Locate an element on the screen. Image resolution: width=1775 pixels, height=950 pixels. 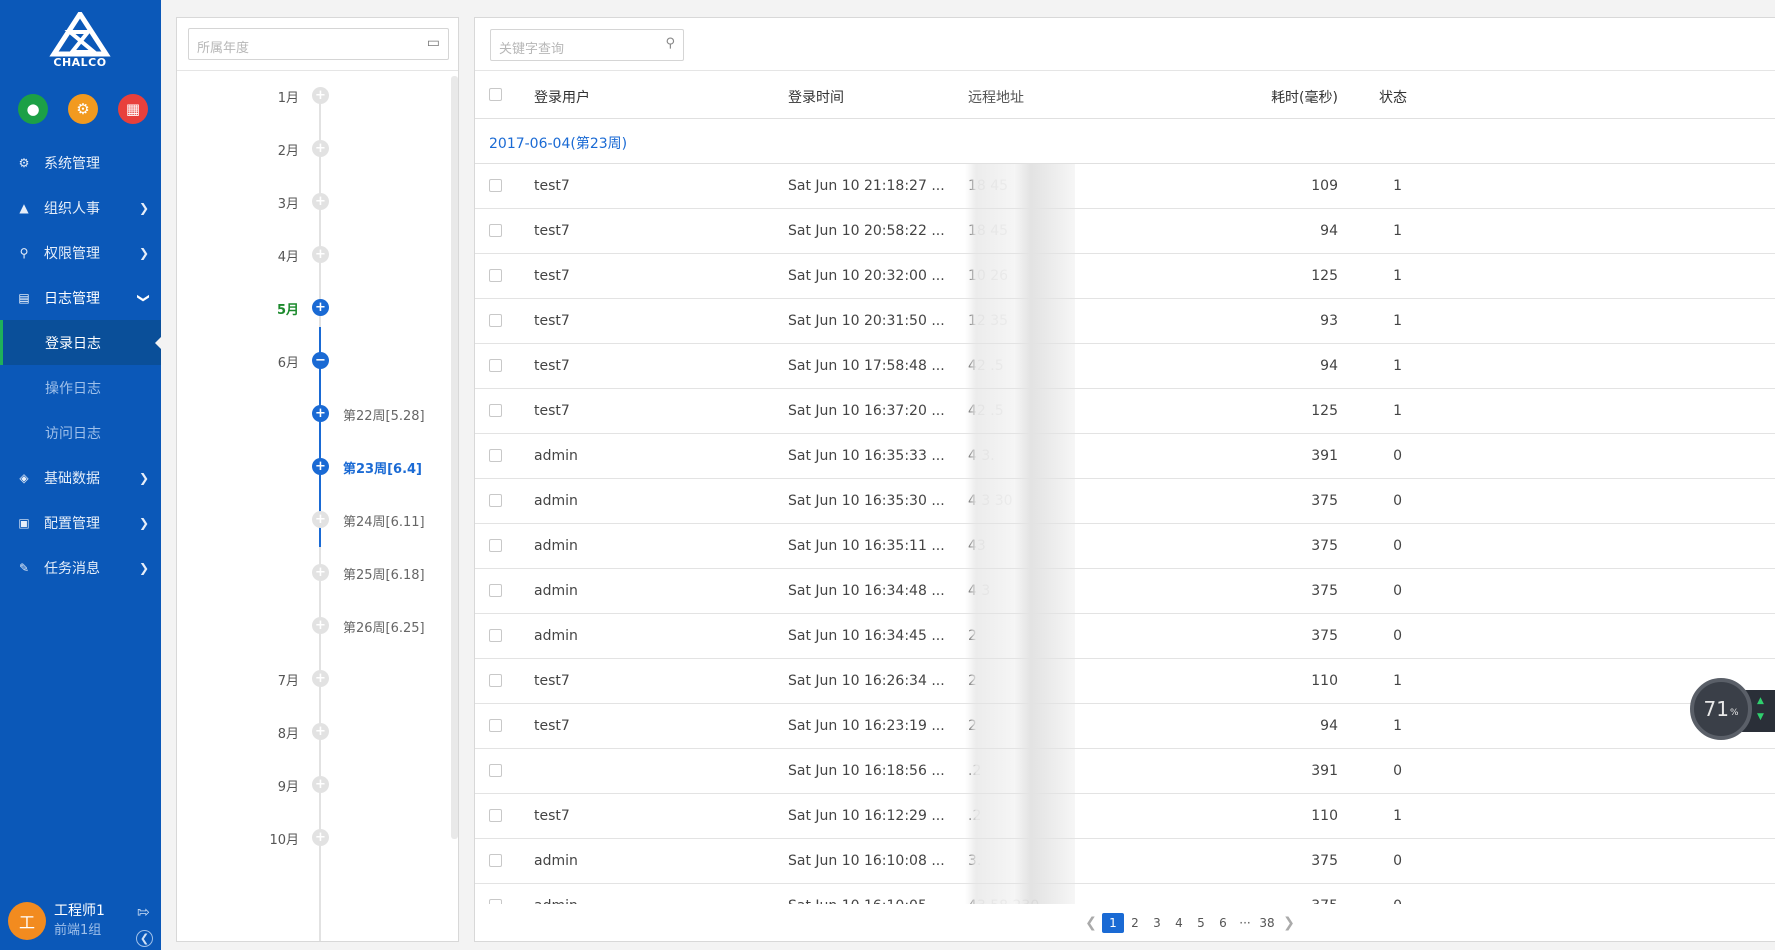
calendar-icon: ▭ is located at coordinates (433, 43).